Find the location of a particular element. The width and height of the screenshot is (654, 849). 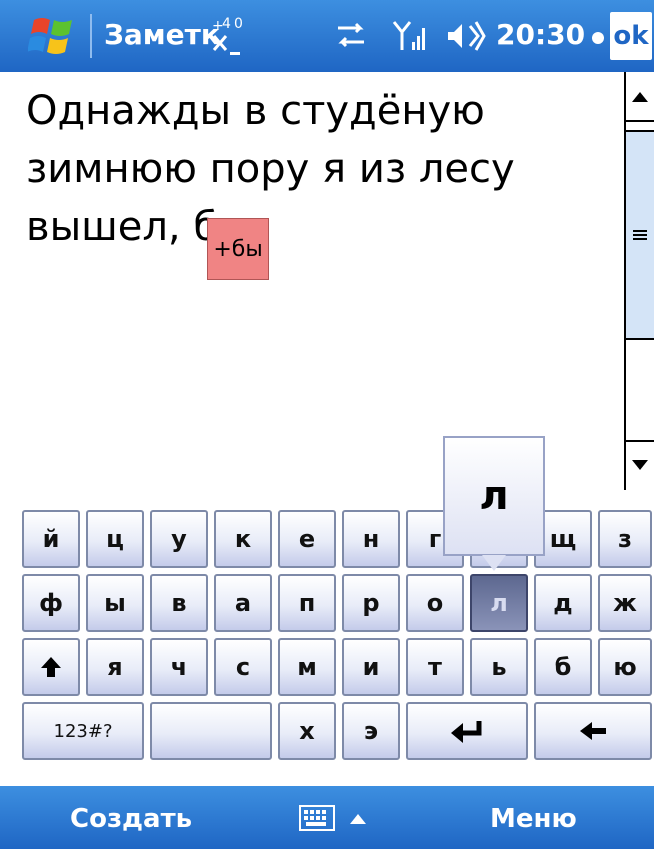

key-preview-tail is located at coordinates (494, 563).